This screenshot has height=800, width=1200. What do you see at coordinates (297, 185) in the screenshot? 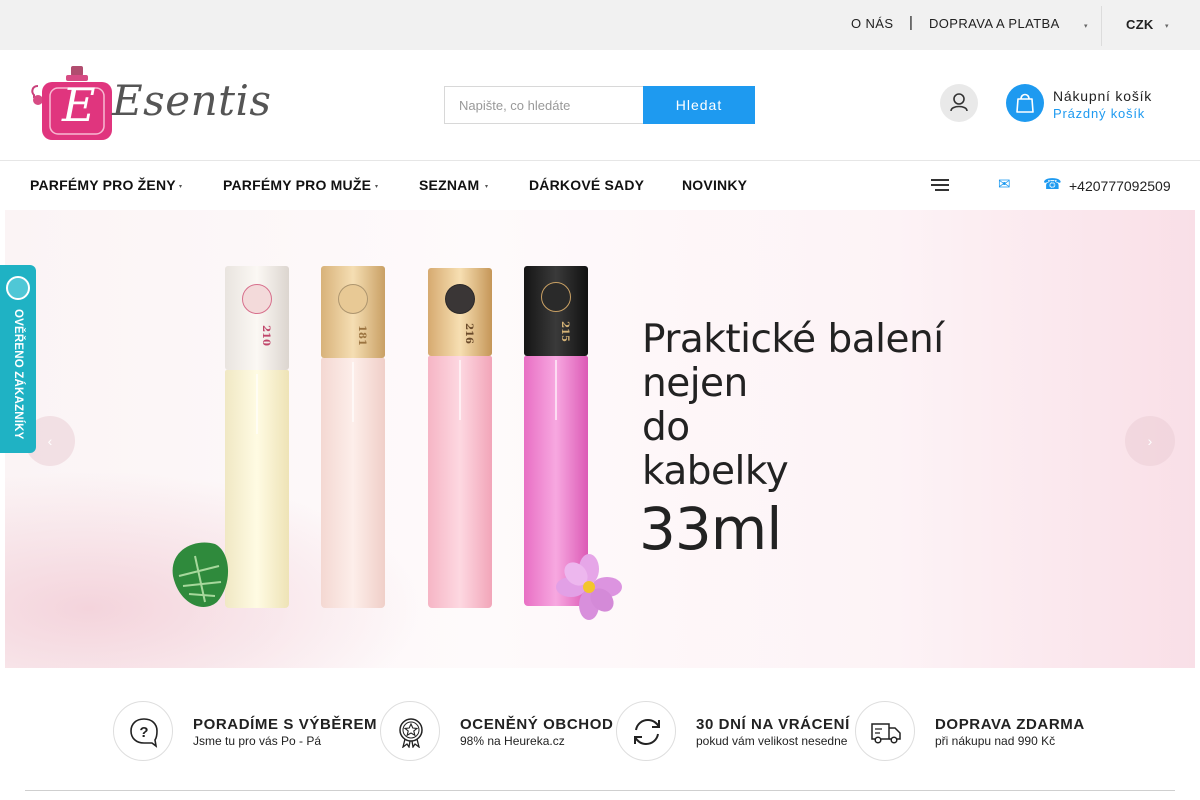
I see `nav-item-men: PARFÉMY PRO MUŽE` at bounding box center [297, 185].